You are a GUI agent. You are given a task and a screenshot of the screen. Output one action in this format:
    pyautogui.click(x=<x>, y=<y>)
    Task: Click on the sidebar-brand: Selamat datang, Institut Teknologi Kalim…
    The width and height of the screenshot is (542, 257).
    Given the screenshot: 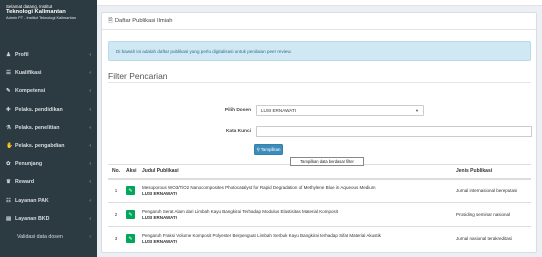 What is the action you would take?
    pyautogui.click(x=48, y=19)
    